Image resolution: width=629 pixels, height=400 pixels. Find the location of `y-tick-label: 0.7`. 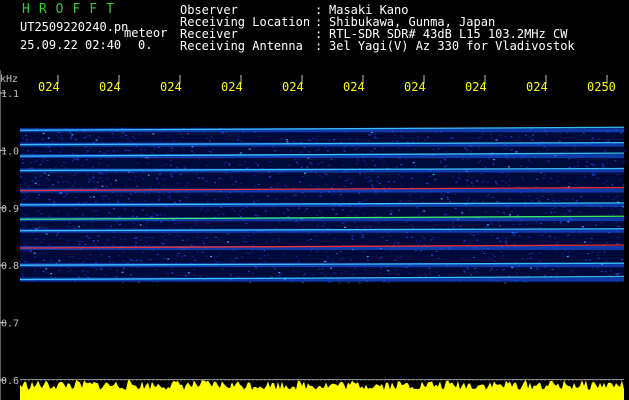

y-tick-label: 0.7 is located at coordinates (10, 324).